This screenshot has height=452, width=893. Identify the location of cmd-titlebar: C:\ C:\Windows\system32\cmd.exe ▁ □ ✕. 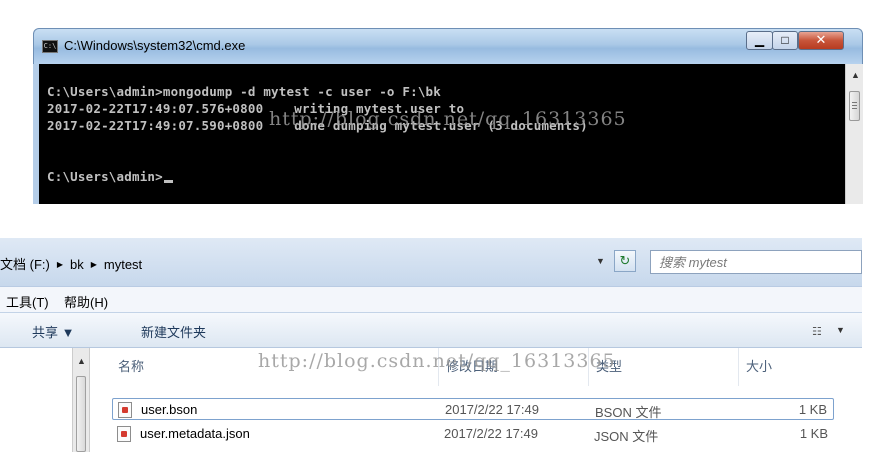
(448, 46).